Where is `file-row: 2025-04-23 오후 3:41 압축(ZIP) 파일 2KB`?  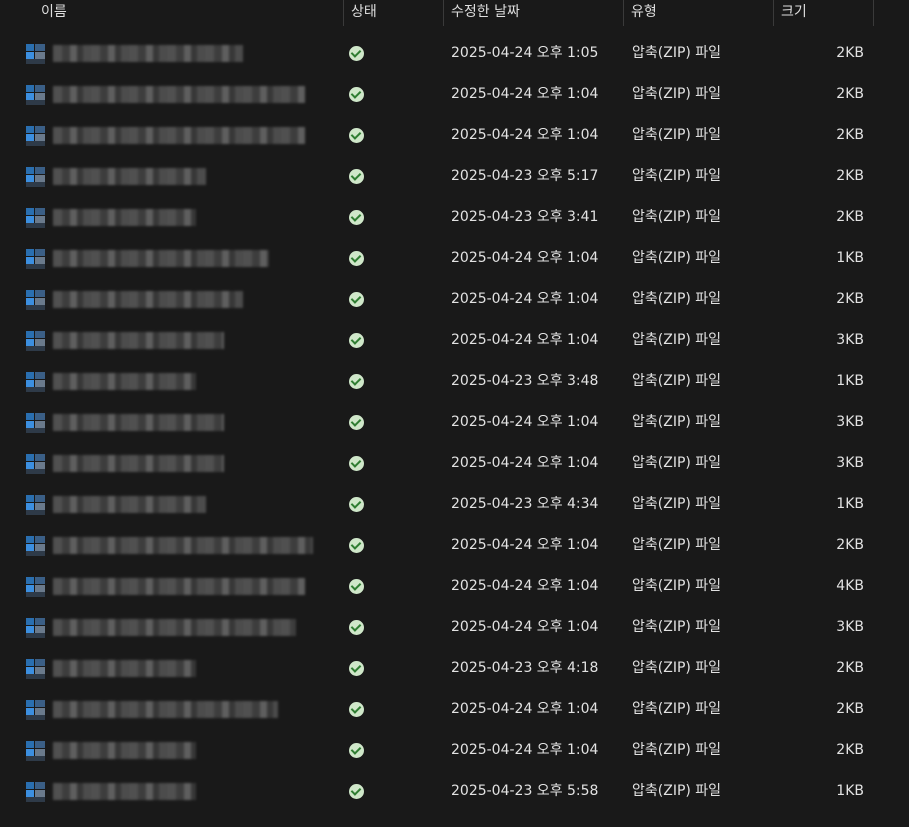
file-row: 2025-04-23 오후 3:41 압축(ZIP) 파일 2KB is located at coordinates (454, 217).